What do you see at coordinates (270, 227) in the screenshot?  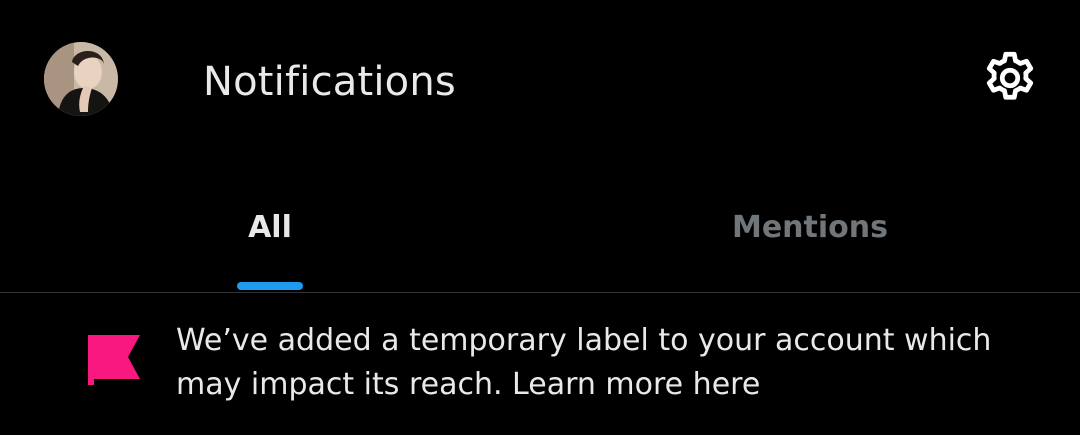 I see `tab-all-label: All` at bounding box center [270, 227].